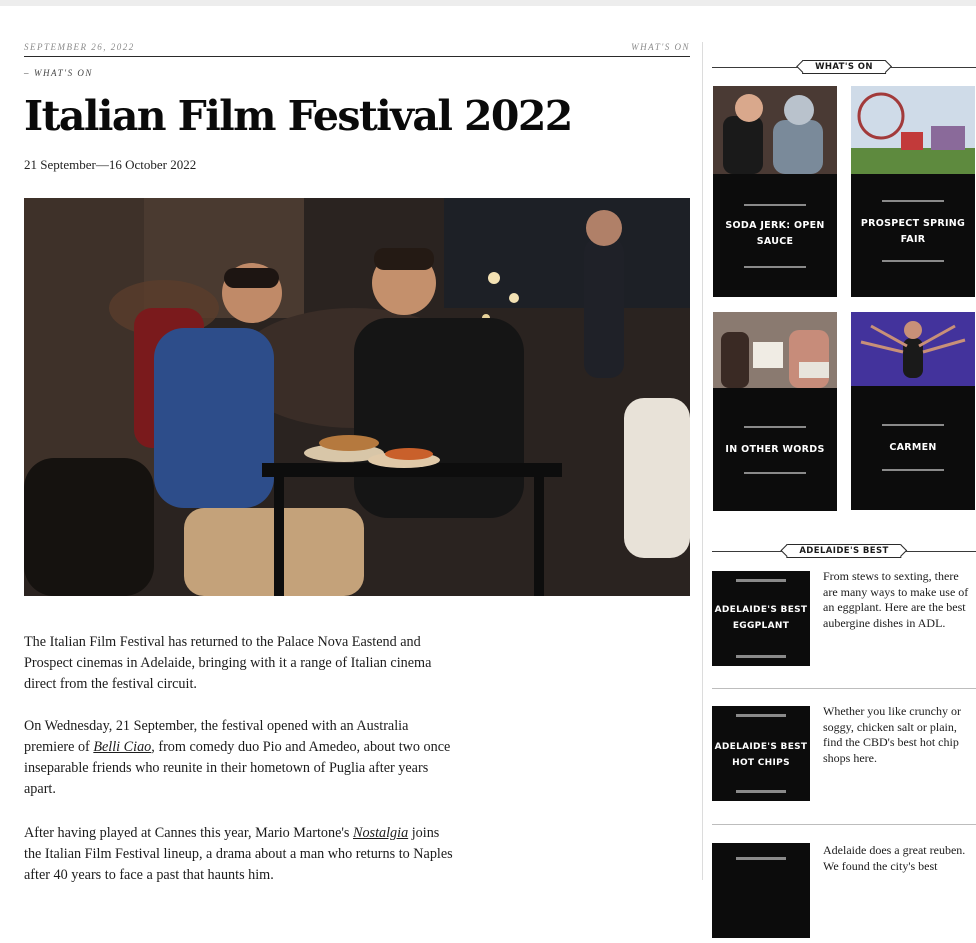 This screenshot has width=976, height=943. Describe the element at coordinates (380, 833) in the screenshot. I see `film-link-nostalgia: Nostalgia` at that location.